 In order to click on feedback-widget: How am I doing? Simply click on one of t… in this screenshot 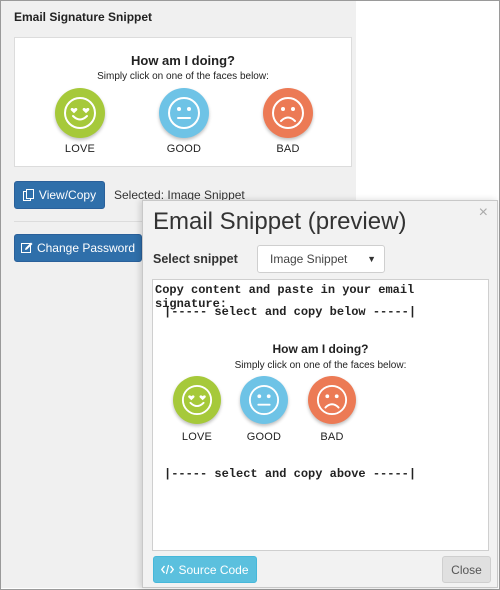, I will do `click(183, 102)`.